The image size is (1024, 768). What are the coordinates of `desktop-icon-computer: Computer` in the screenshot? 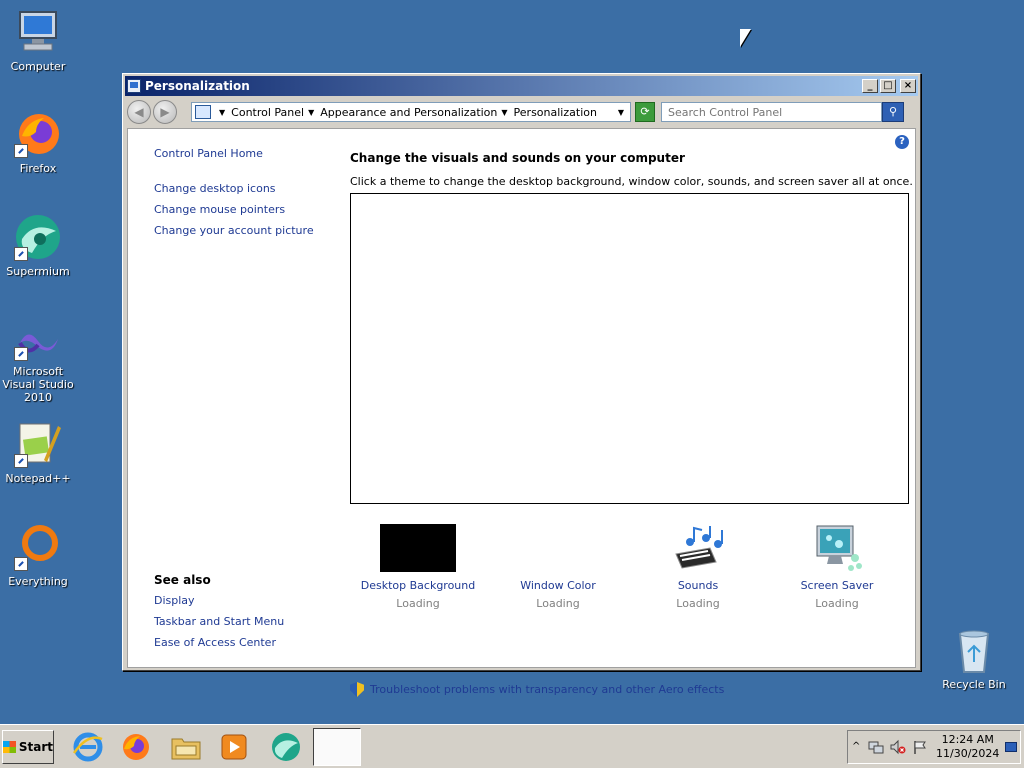 It's located at (38, 40).